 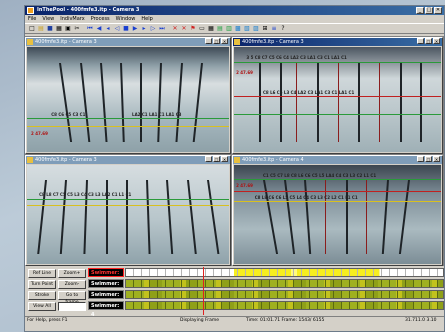 I want to click on mark-x-icon: ✕, so click(x=175, y=29).